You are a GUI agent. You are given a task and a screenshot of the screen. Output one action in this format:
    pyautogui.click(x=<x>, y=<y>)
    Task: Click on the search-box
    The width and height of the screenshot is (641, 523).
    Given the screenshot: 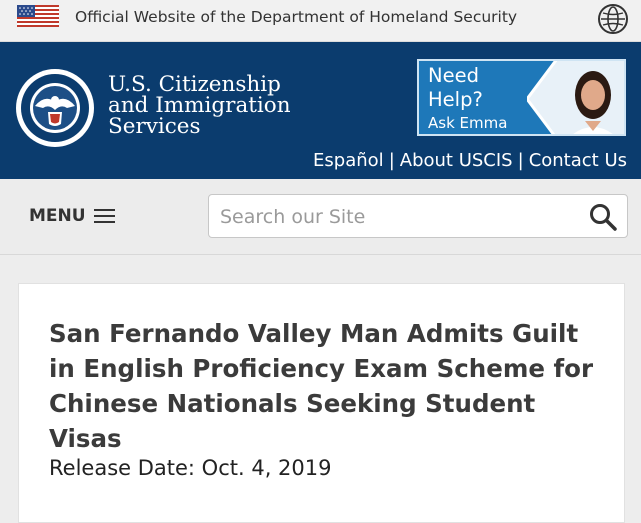 What is the action you would take?
    pyautogui.click(x=418, y=216)
    